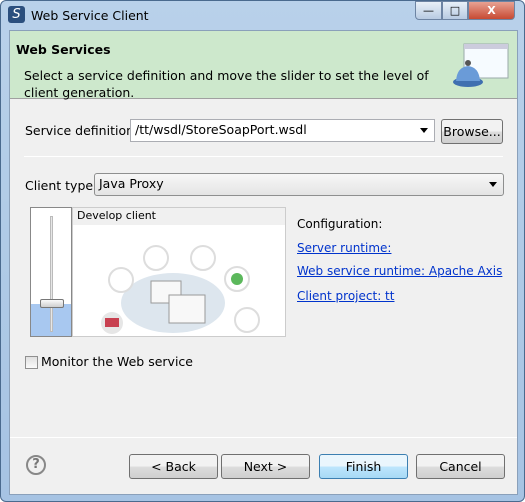 This screenshot has width=525, height=502. I want to click on title-bar: S Web Service Client — □ X, so click(262, 15).